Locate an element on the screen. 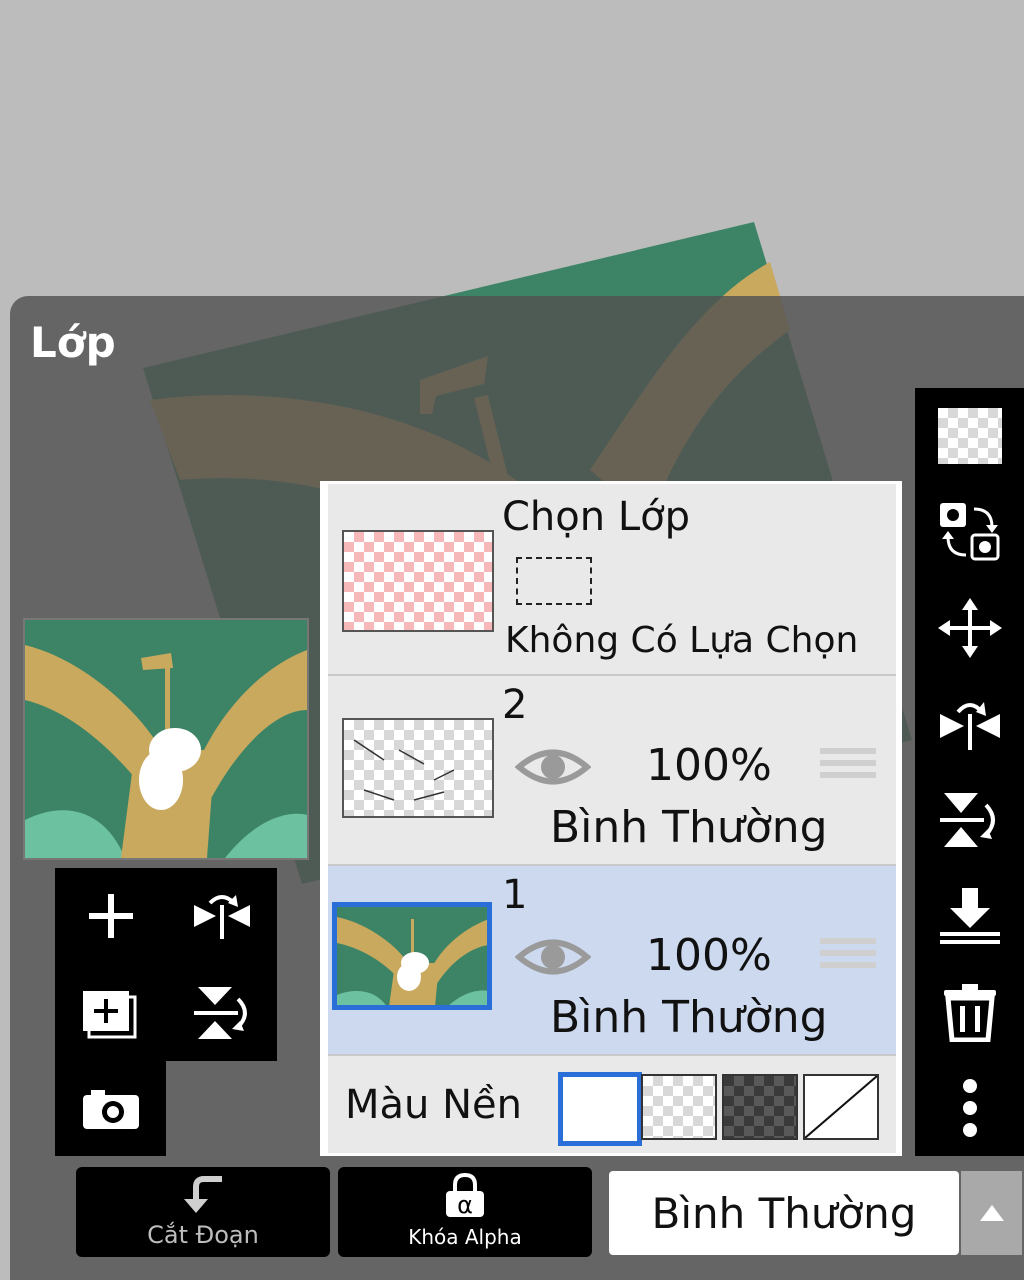  copy-layer-icon is located at coordinates (109, 1014).